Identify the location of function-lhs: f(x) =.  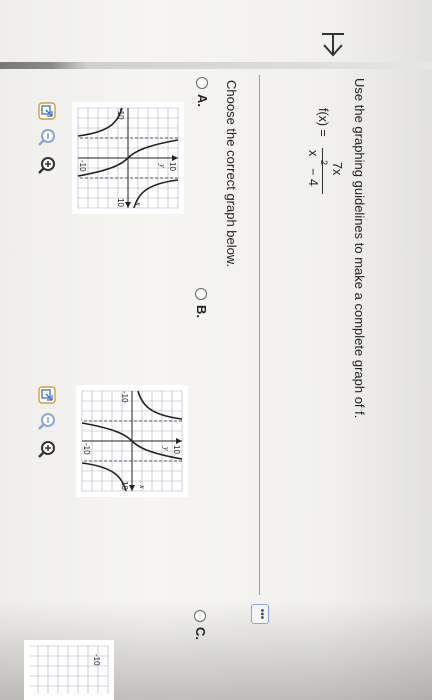
(323, 122).